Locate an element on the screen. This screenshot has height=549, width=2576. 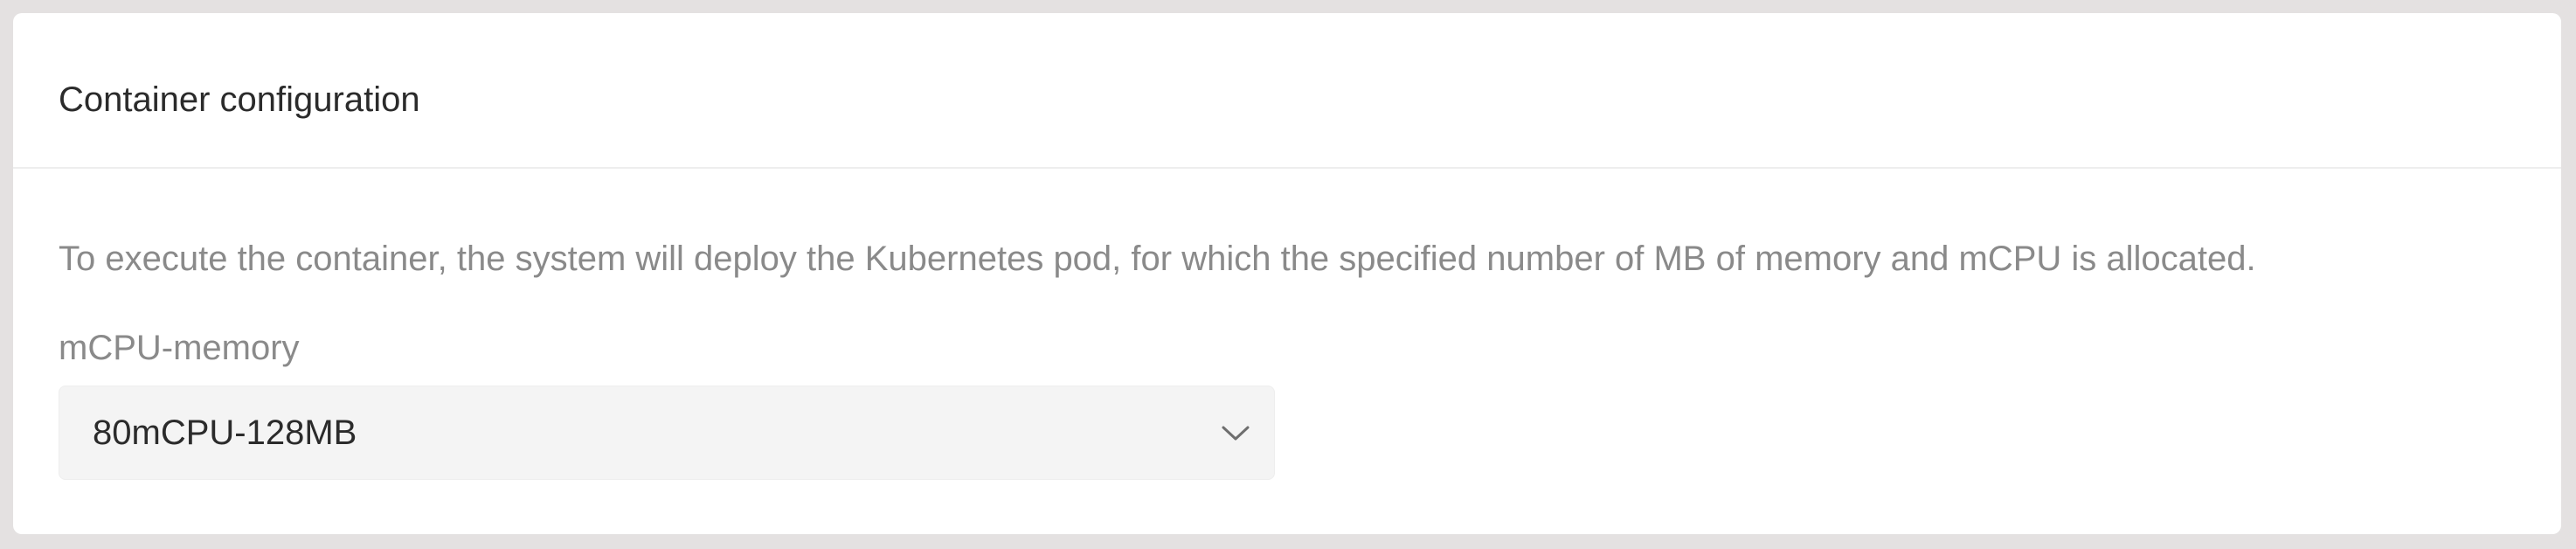
chevron-down-icon is located at coordinates (1235, 433).